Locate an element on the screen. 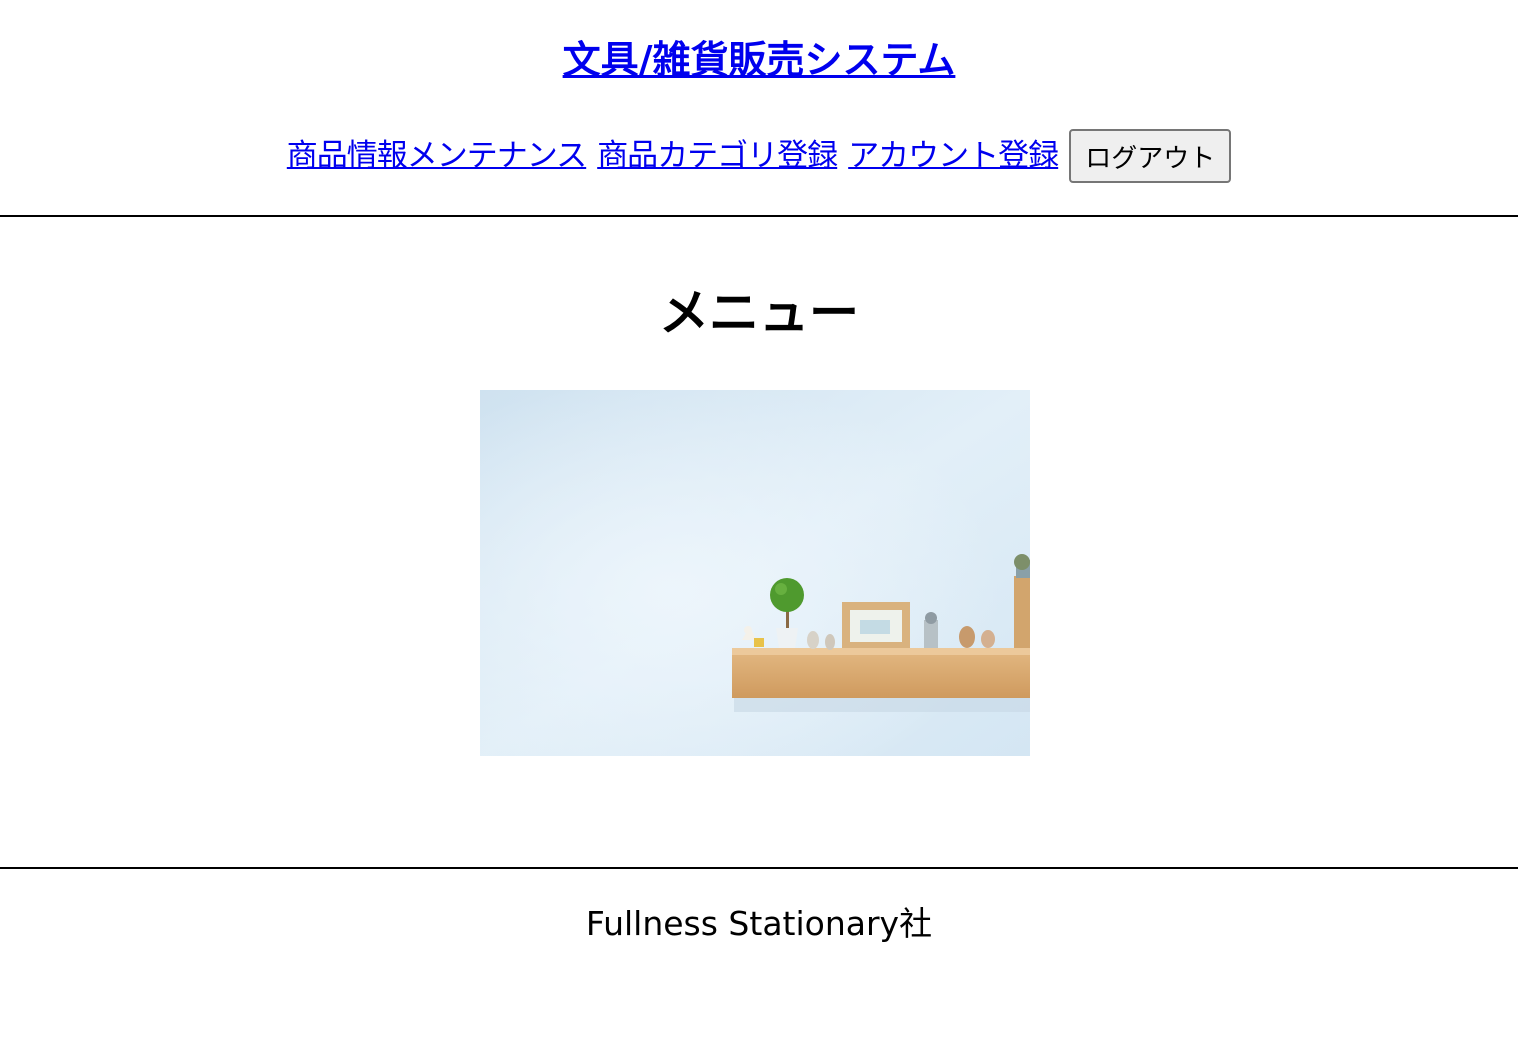  page-title: メニュー is located at coordinates (759, 313).